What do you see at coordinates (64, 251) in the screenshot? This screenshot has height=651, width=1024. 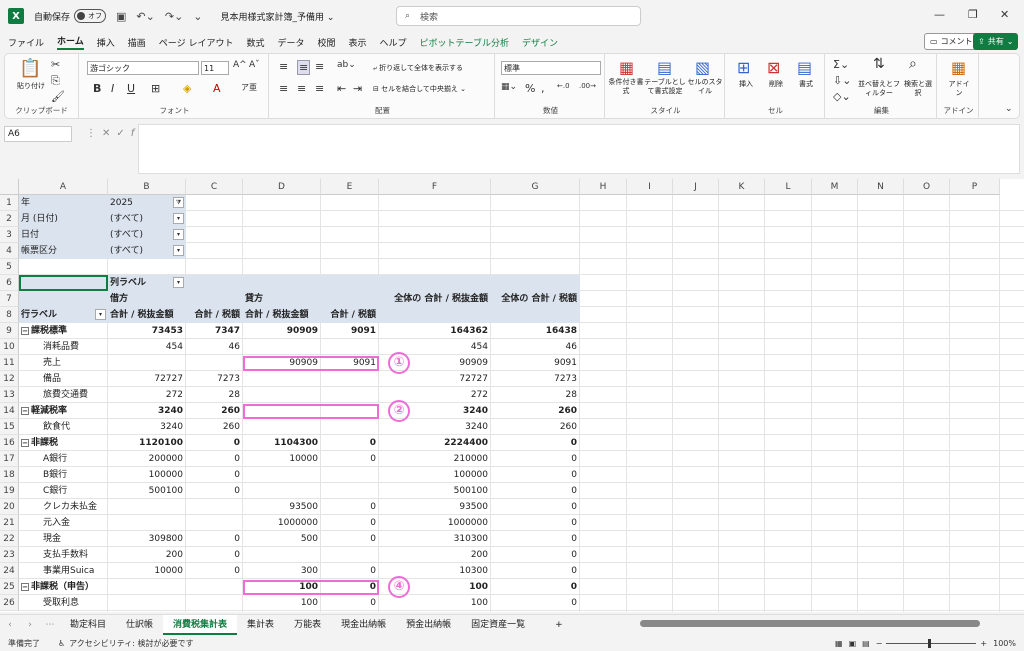 I see `filter-label: 帳票区分` at bounding box center [64, 251].